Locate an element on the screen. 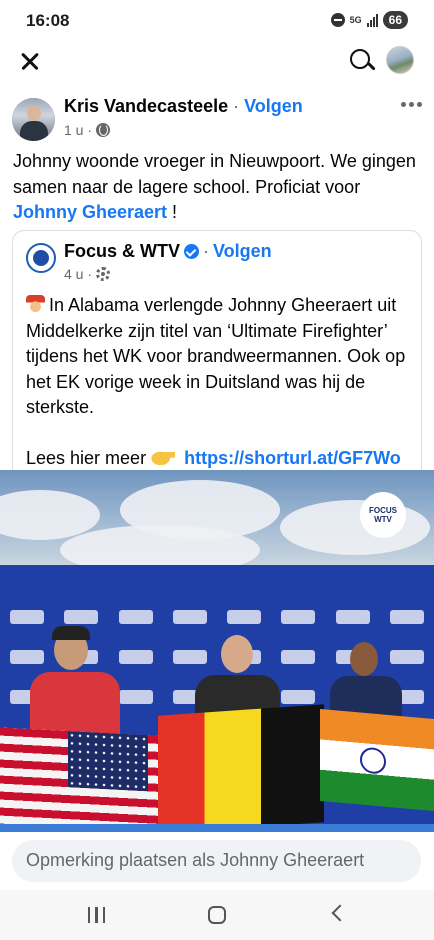  home-icon is located at coordinates (217, 915).